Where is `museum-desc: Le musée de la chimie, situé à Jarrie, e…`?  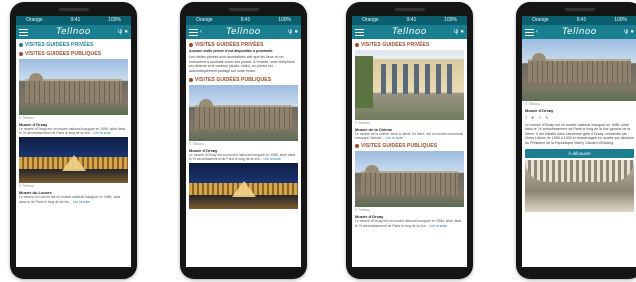 museum-desc: Le musée de la chimie, situé à Jarrie, e… is located at coordinates (409, 136).